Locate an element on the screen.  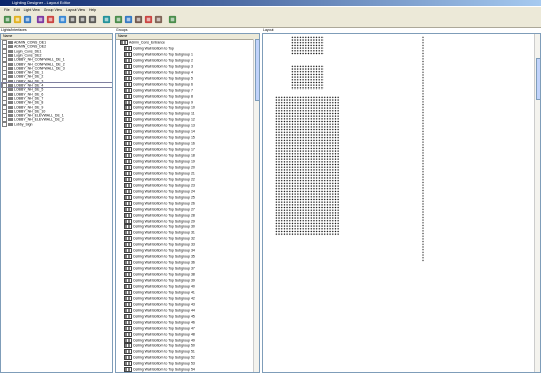
group-item: Ceiling Wall Bottom to Top Subgroup 27 is located at coordinates (159, 209).